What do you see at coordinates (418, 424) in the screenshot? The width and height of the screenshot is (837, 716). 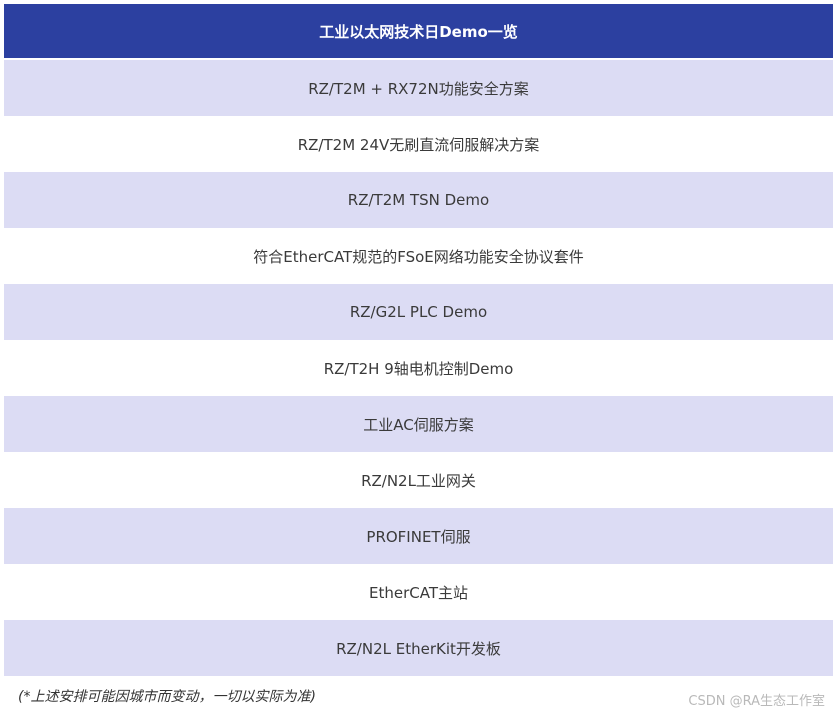 I see `table-row: 工业AC伺服方案` at bounding box center [418, 424].